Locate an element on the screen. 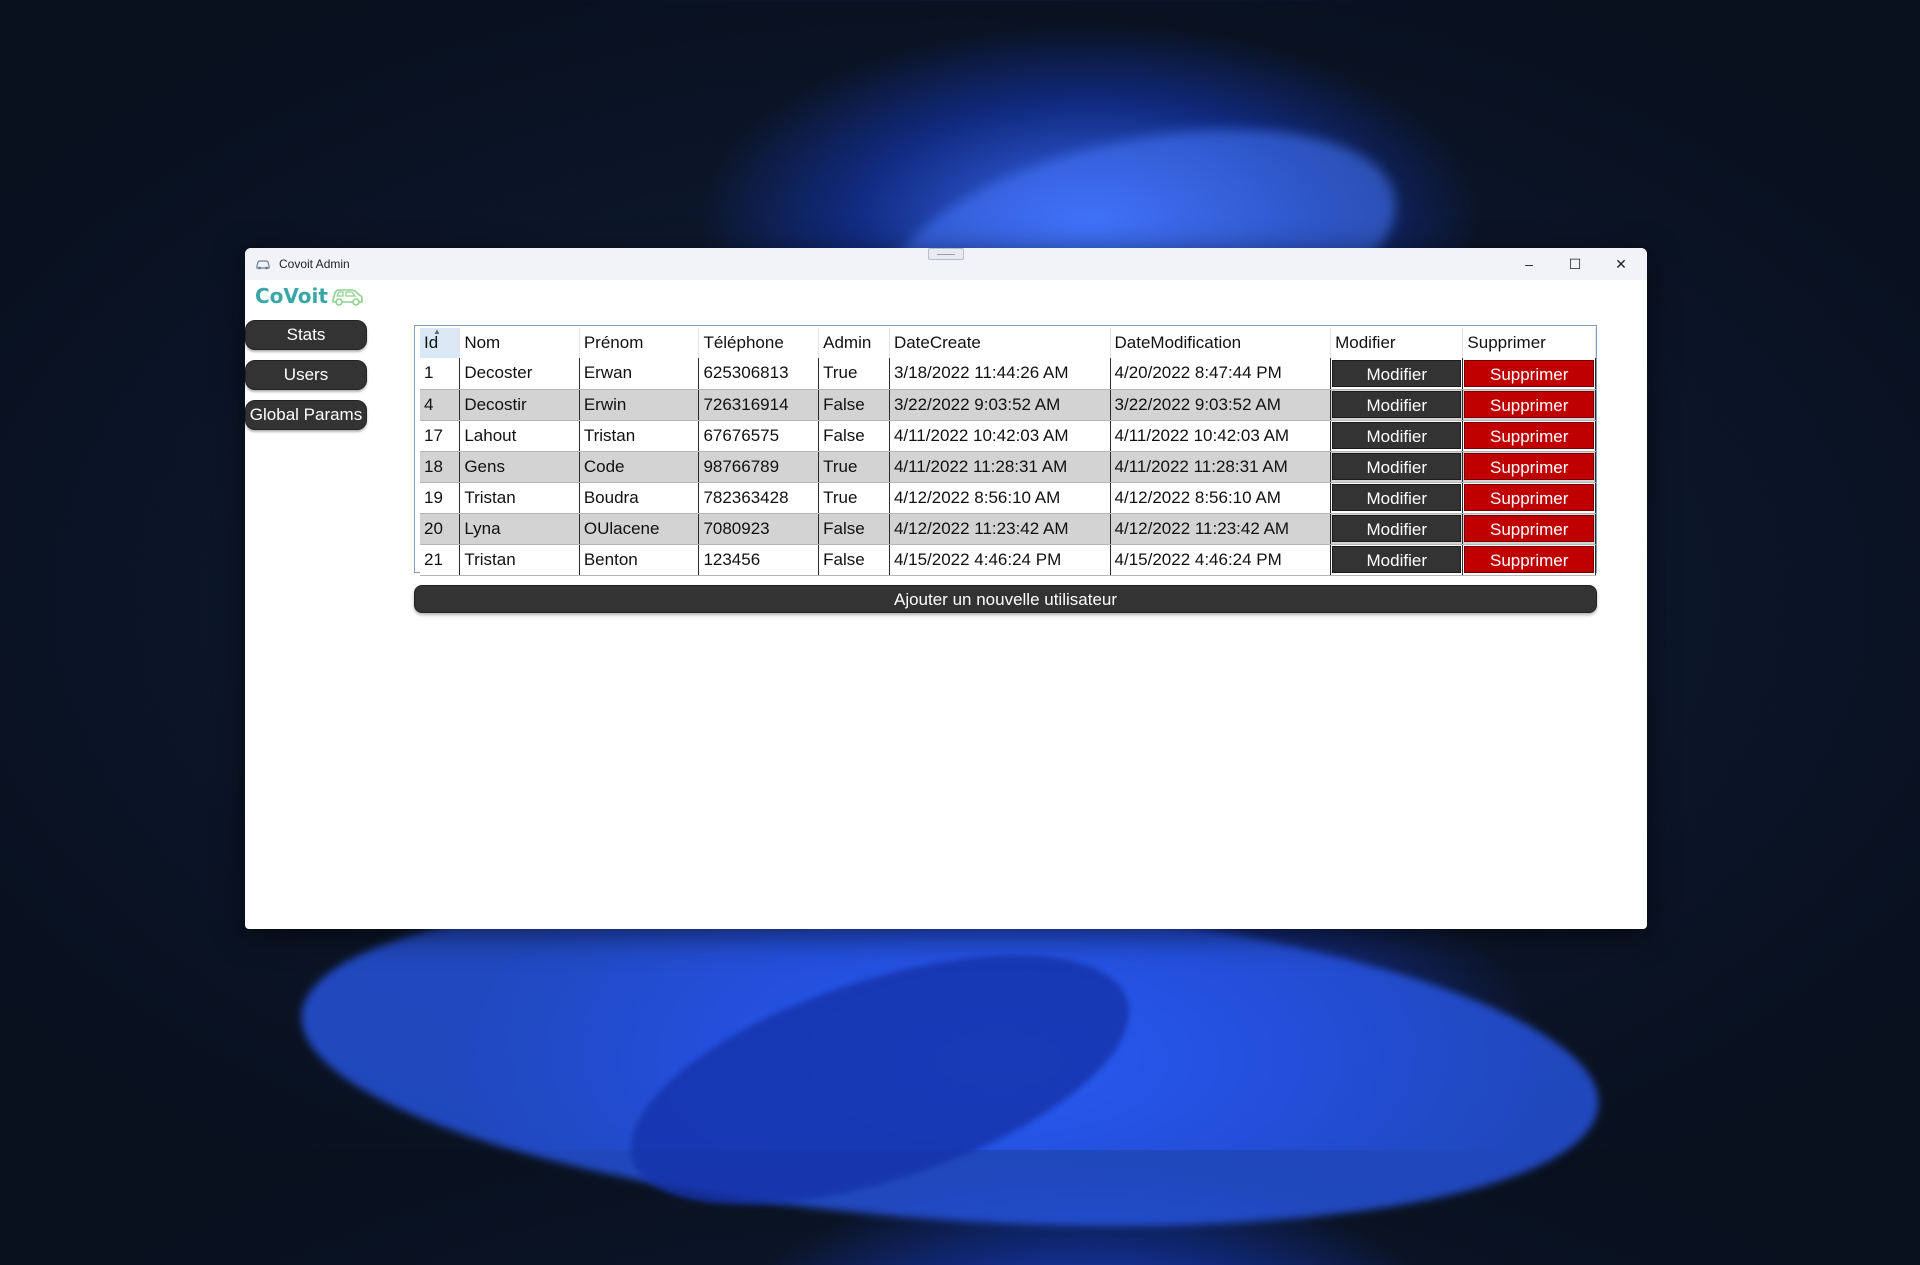  column-header-supprimer: Supprimer is located at coordinates (1529, 343).